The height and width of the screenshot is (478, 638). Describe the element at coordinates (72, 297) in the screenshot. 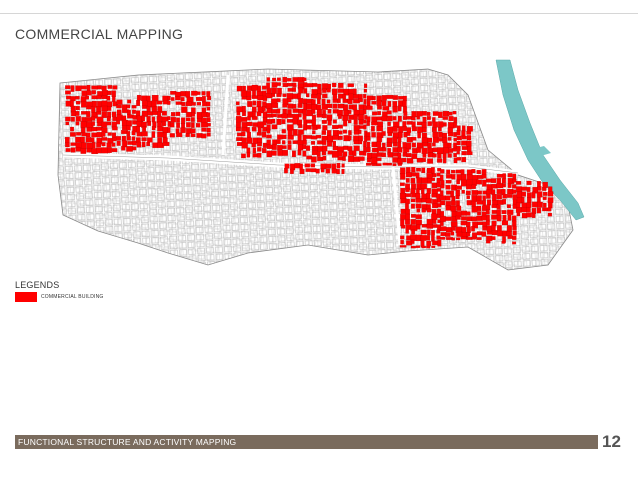

I see `legend-label: COMMERCIAL BUILDING` at that location.